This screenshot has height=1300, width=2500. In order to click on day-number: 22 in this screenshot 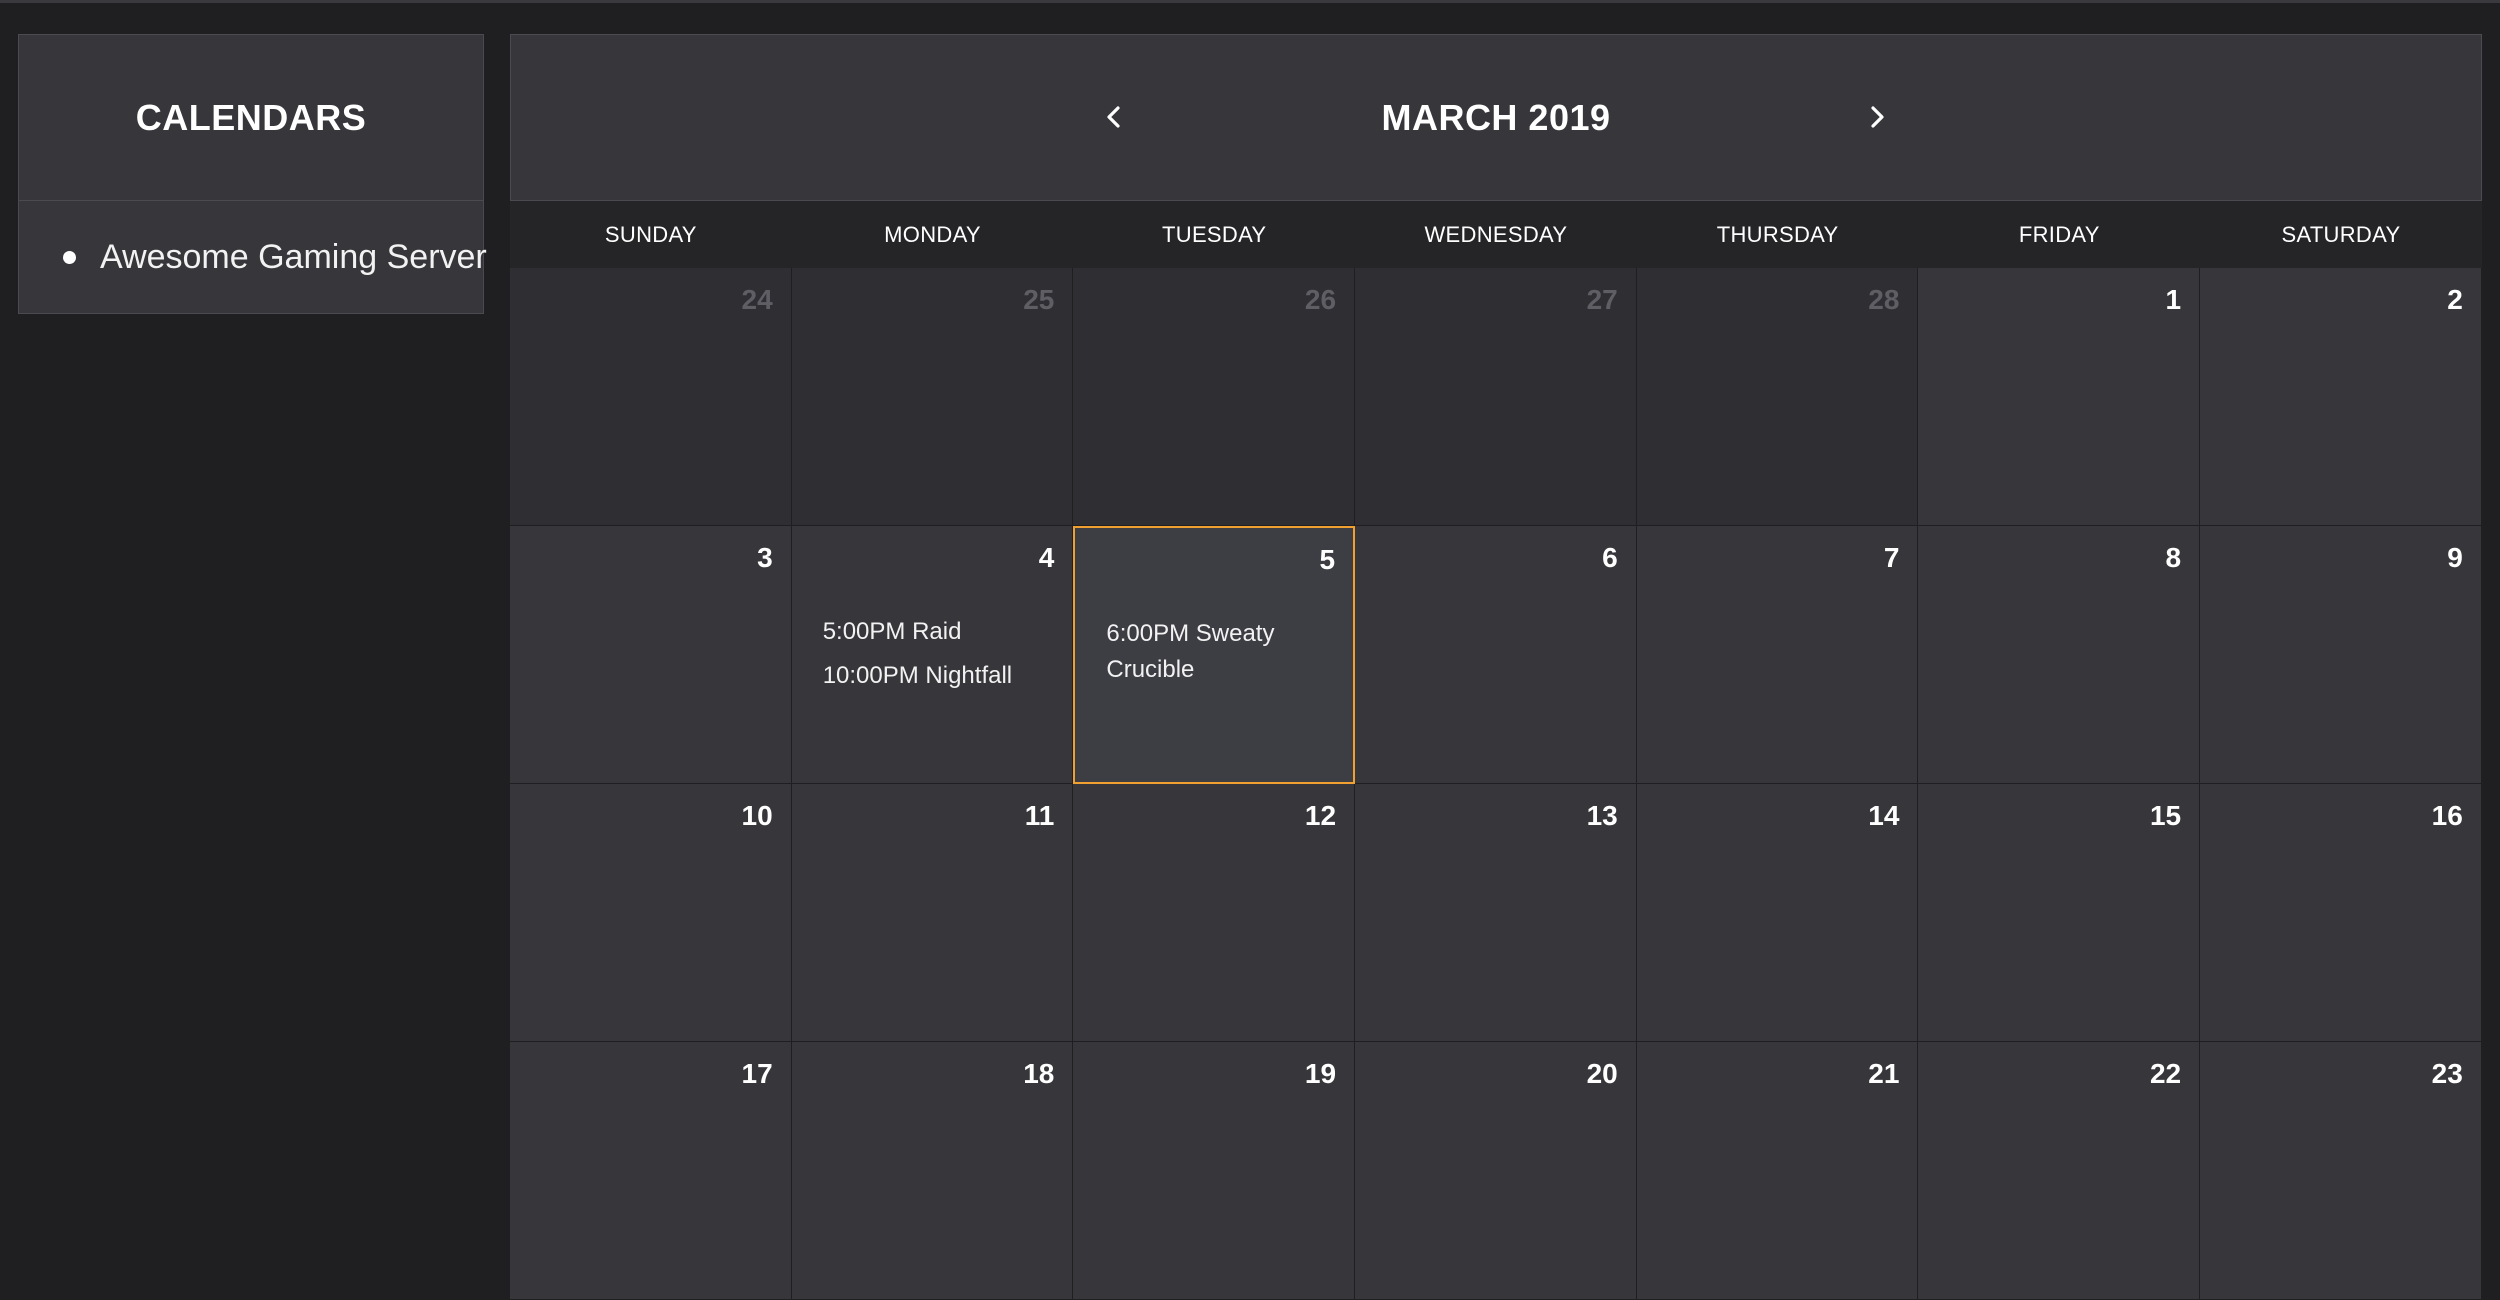, I will do `click(2165, 1073)`.